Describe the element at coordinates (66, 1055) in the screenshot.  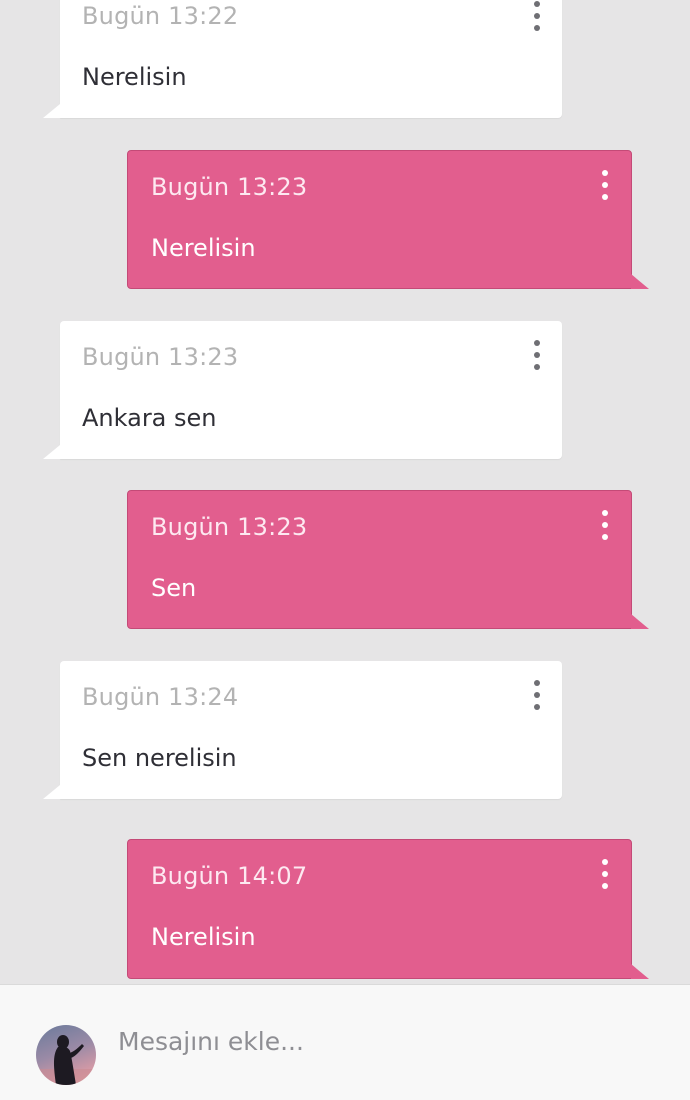
I see `user-avatar-icon` at that location.